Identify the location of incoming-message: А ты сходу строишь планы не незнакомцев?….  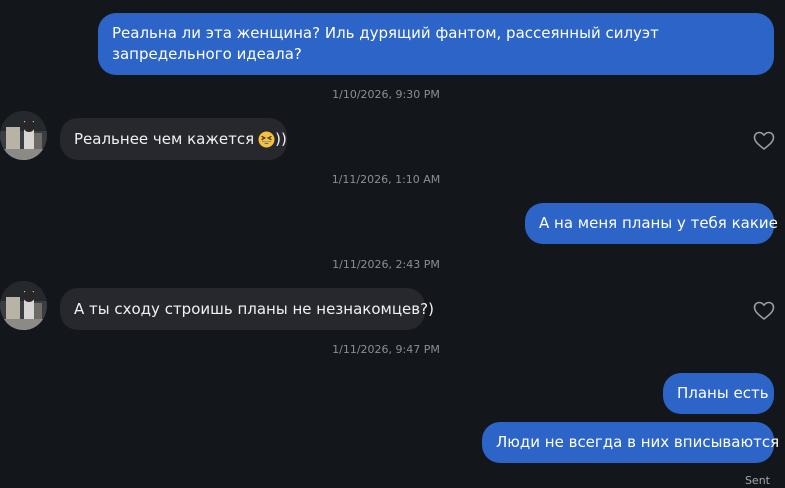
(247, 309).